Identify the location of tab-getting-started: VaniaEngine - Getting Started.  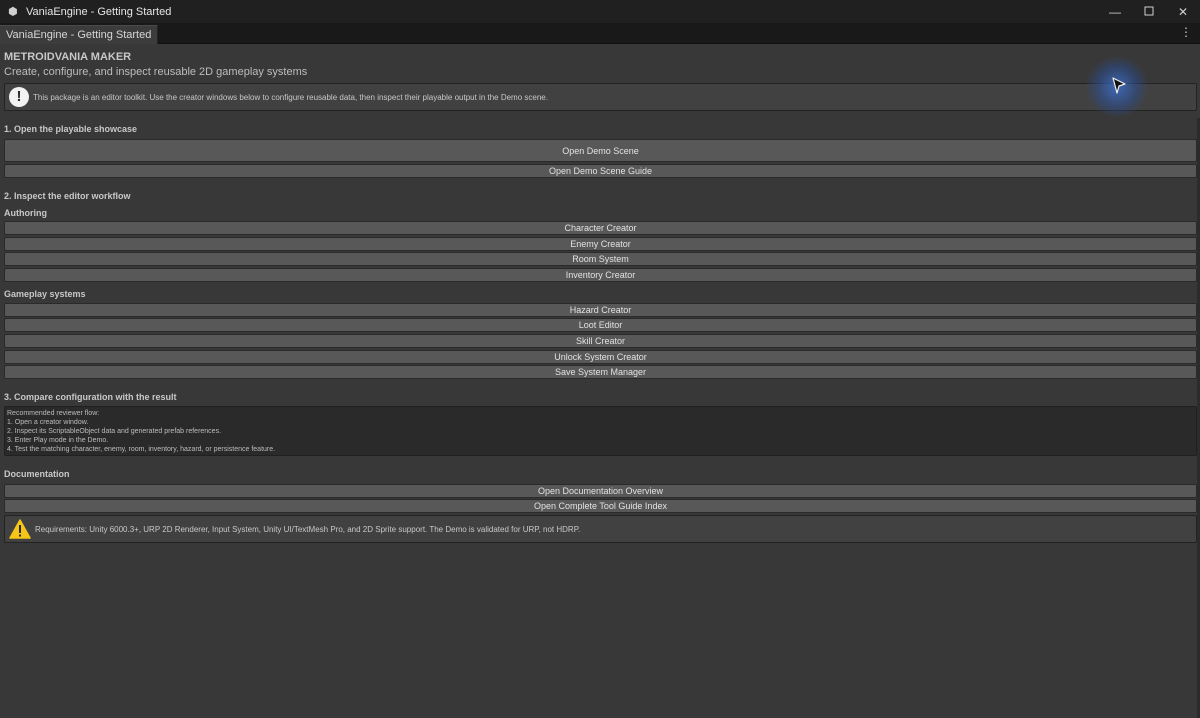
(79, 34).